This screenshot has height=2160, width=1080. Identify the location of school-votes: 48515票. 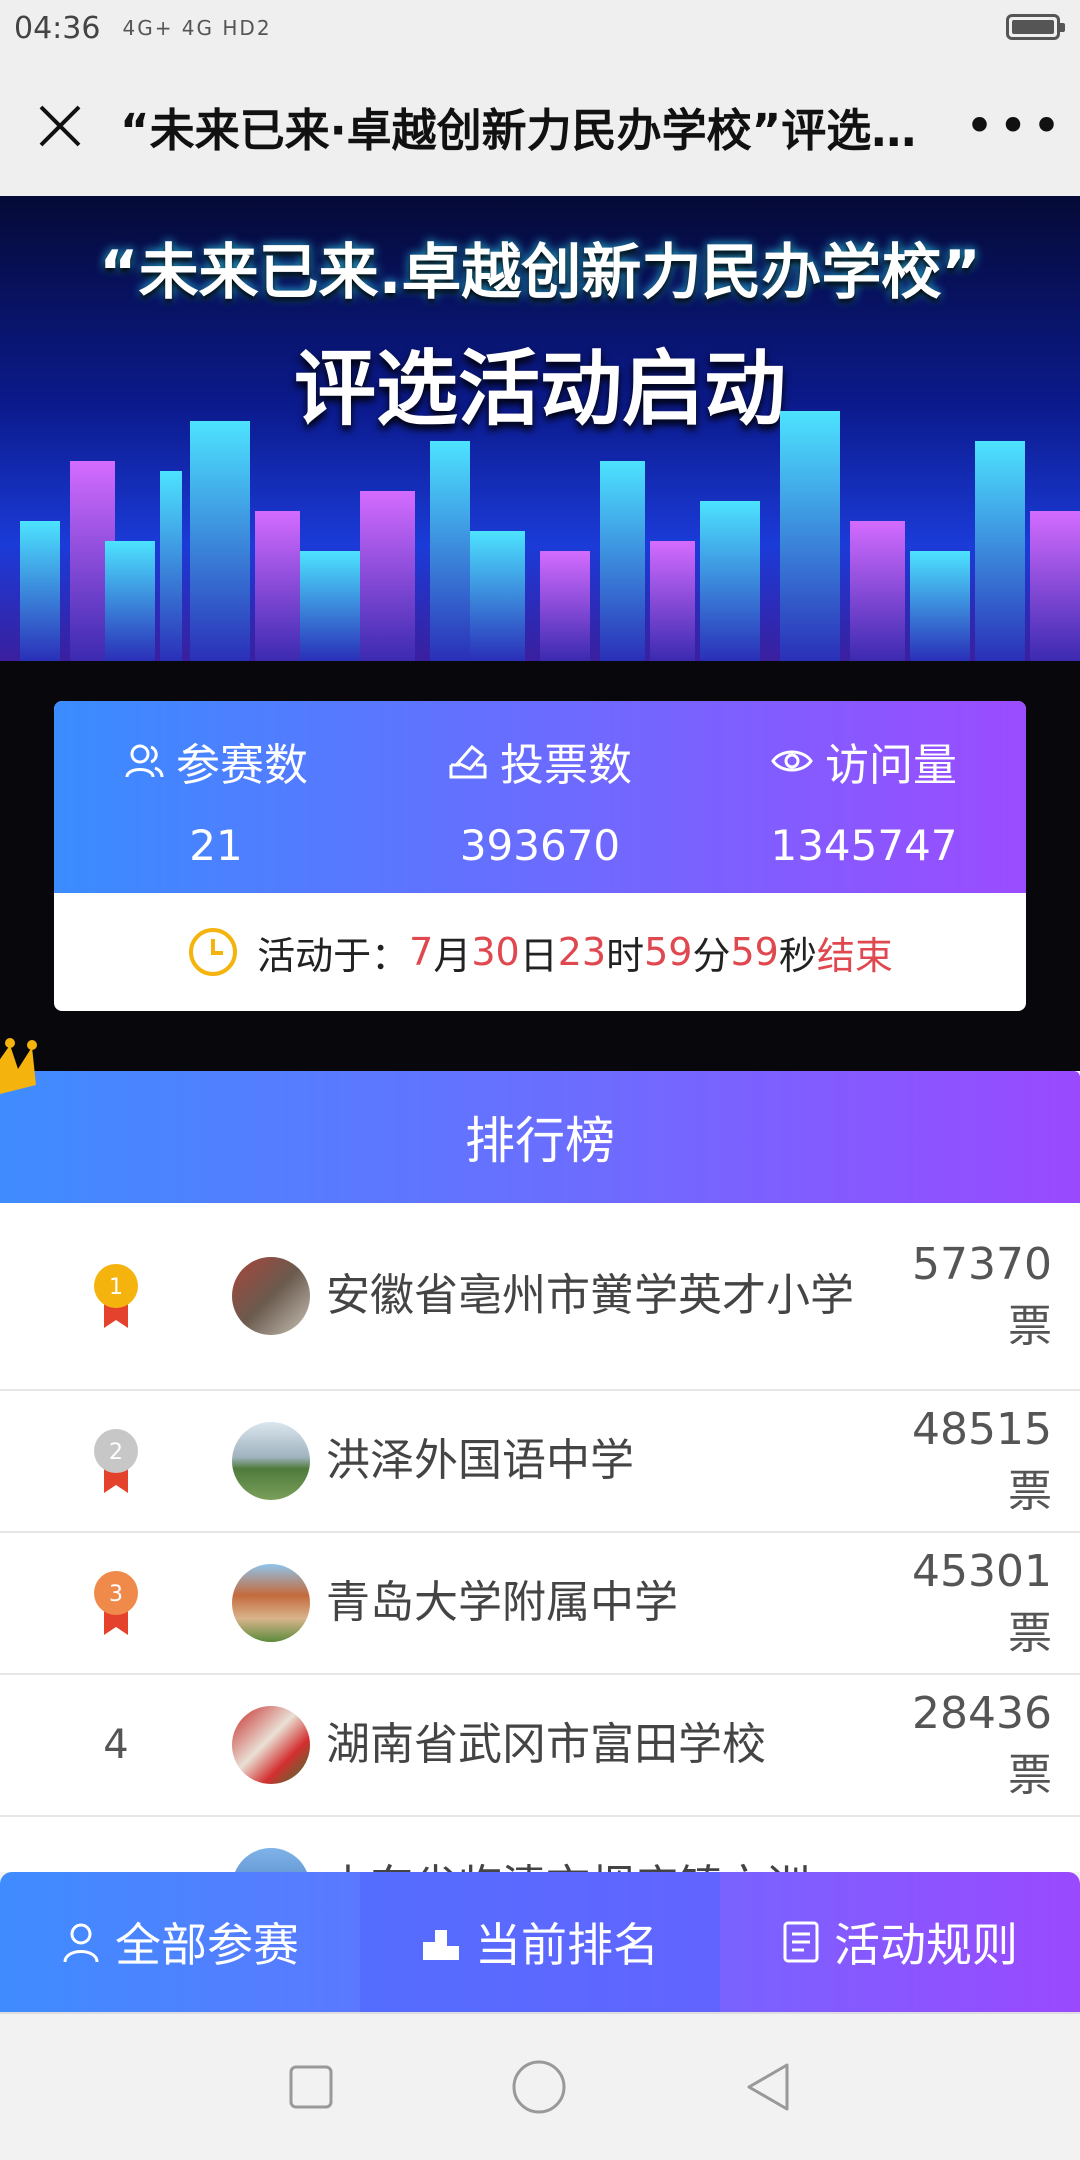
(982, 1460).